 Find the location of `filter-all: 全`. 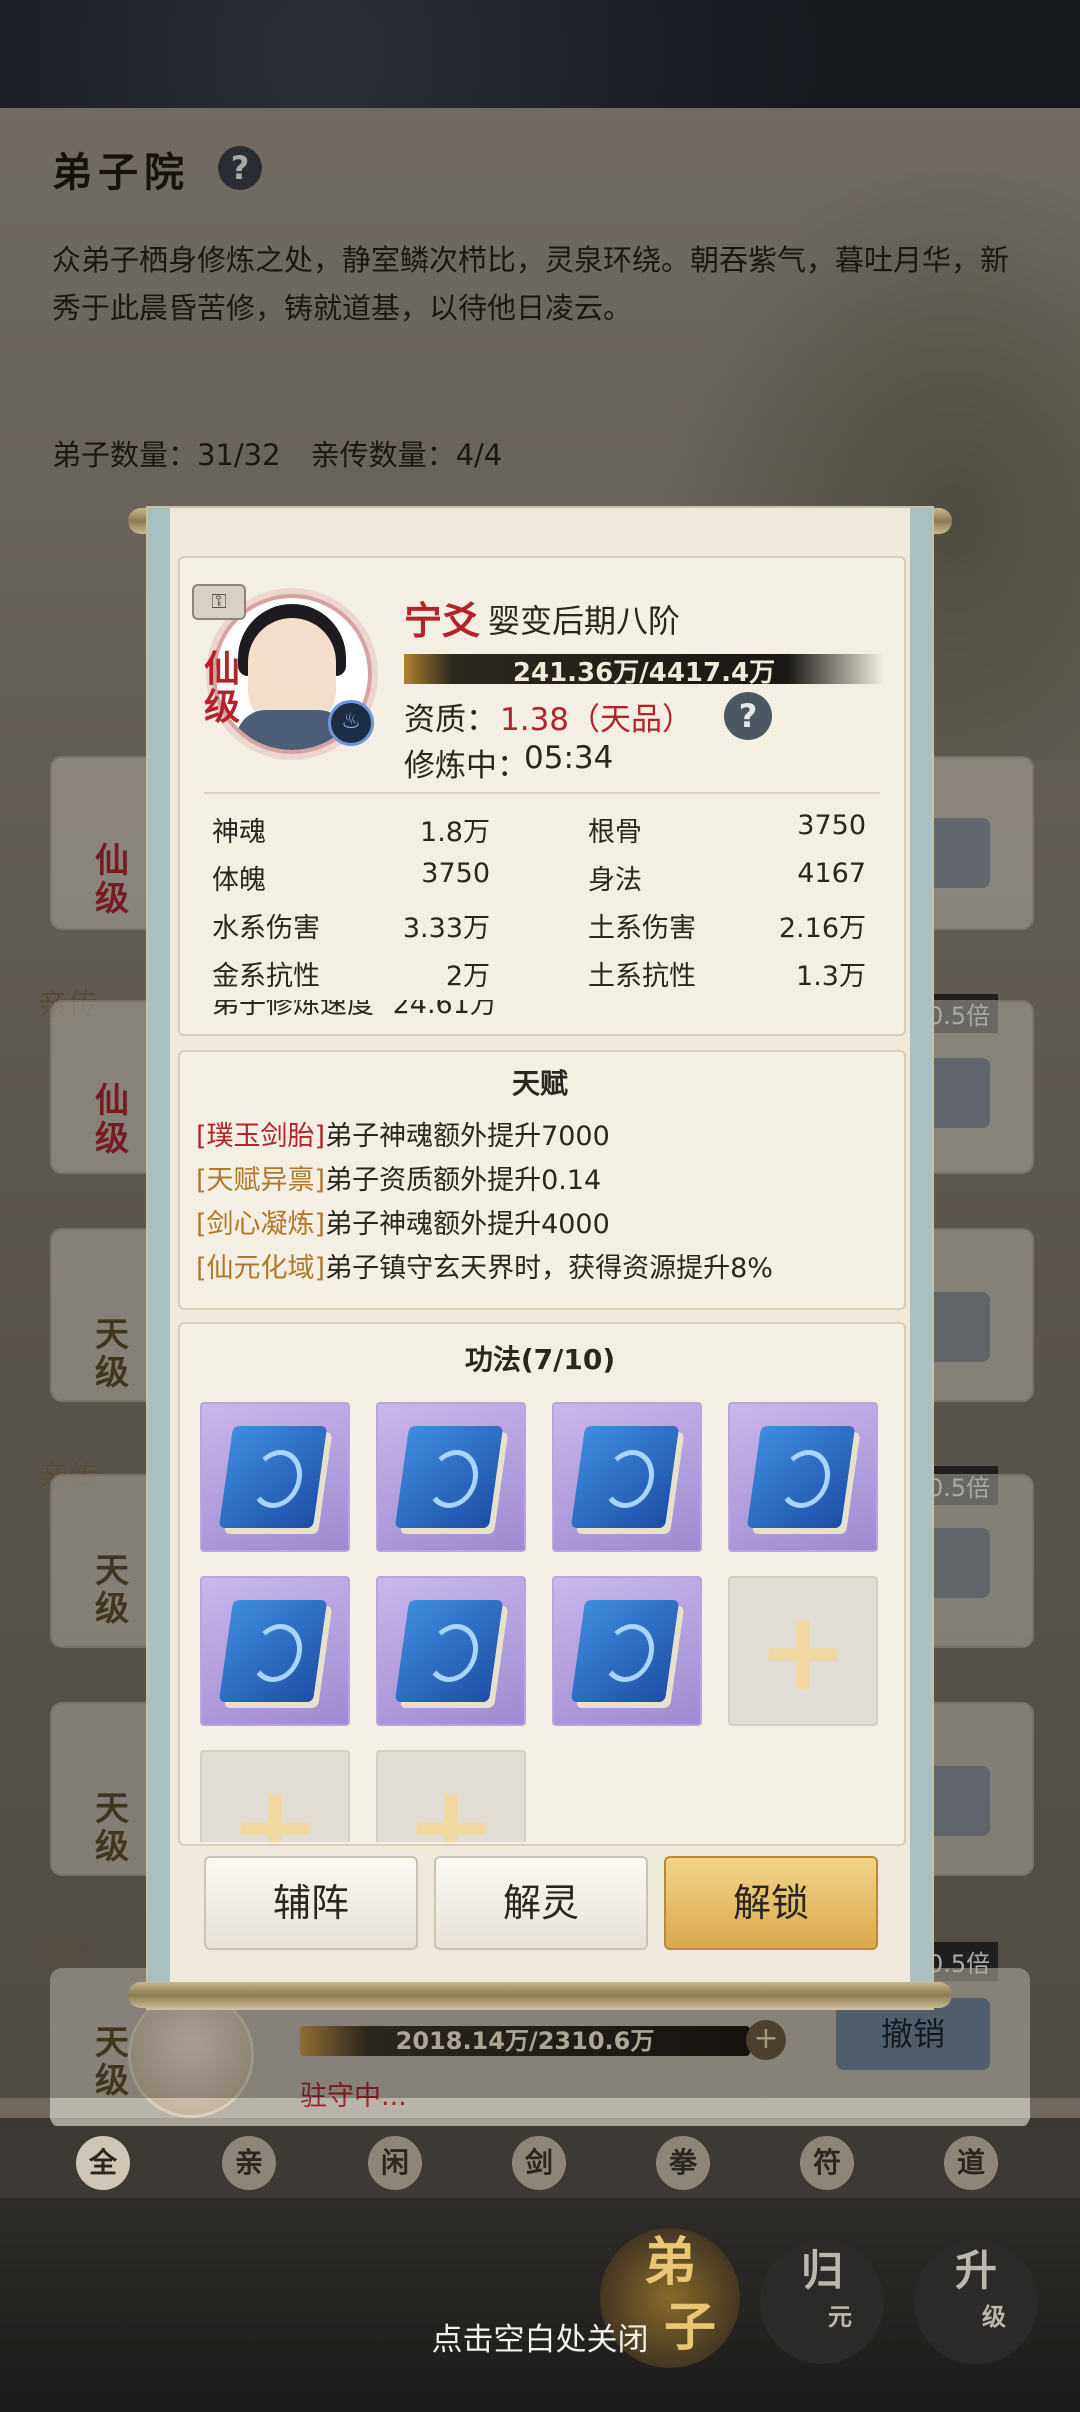

filter-all: 全 is located at coordinates (103, 2163).